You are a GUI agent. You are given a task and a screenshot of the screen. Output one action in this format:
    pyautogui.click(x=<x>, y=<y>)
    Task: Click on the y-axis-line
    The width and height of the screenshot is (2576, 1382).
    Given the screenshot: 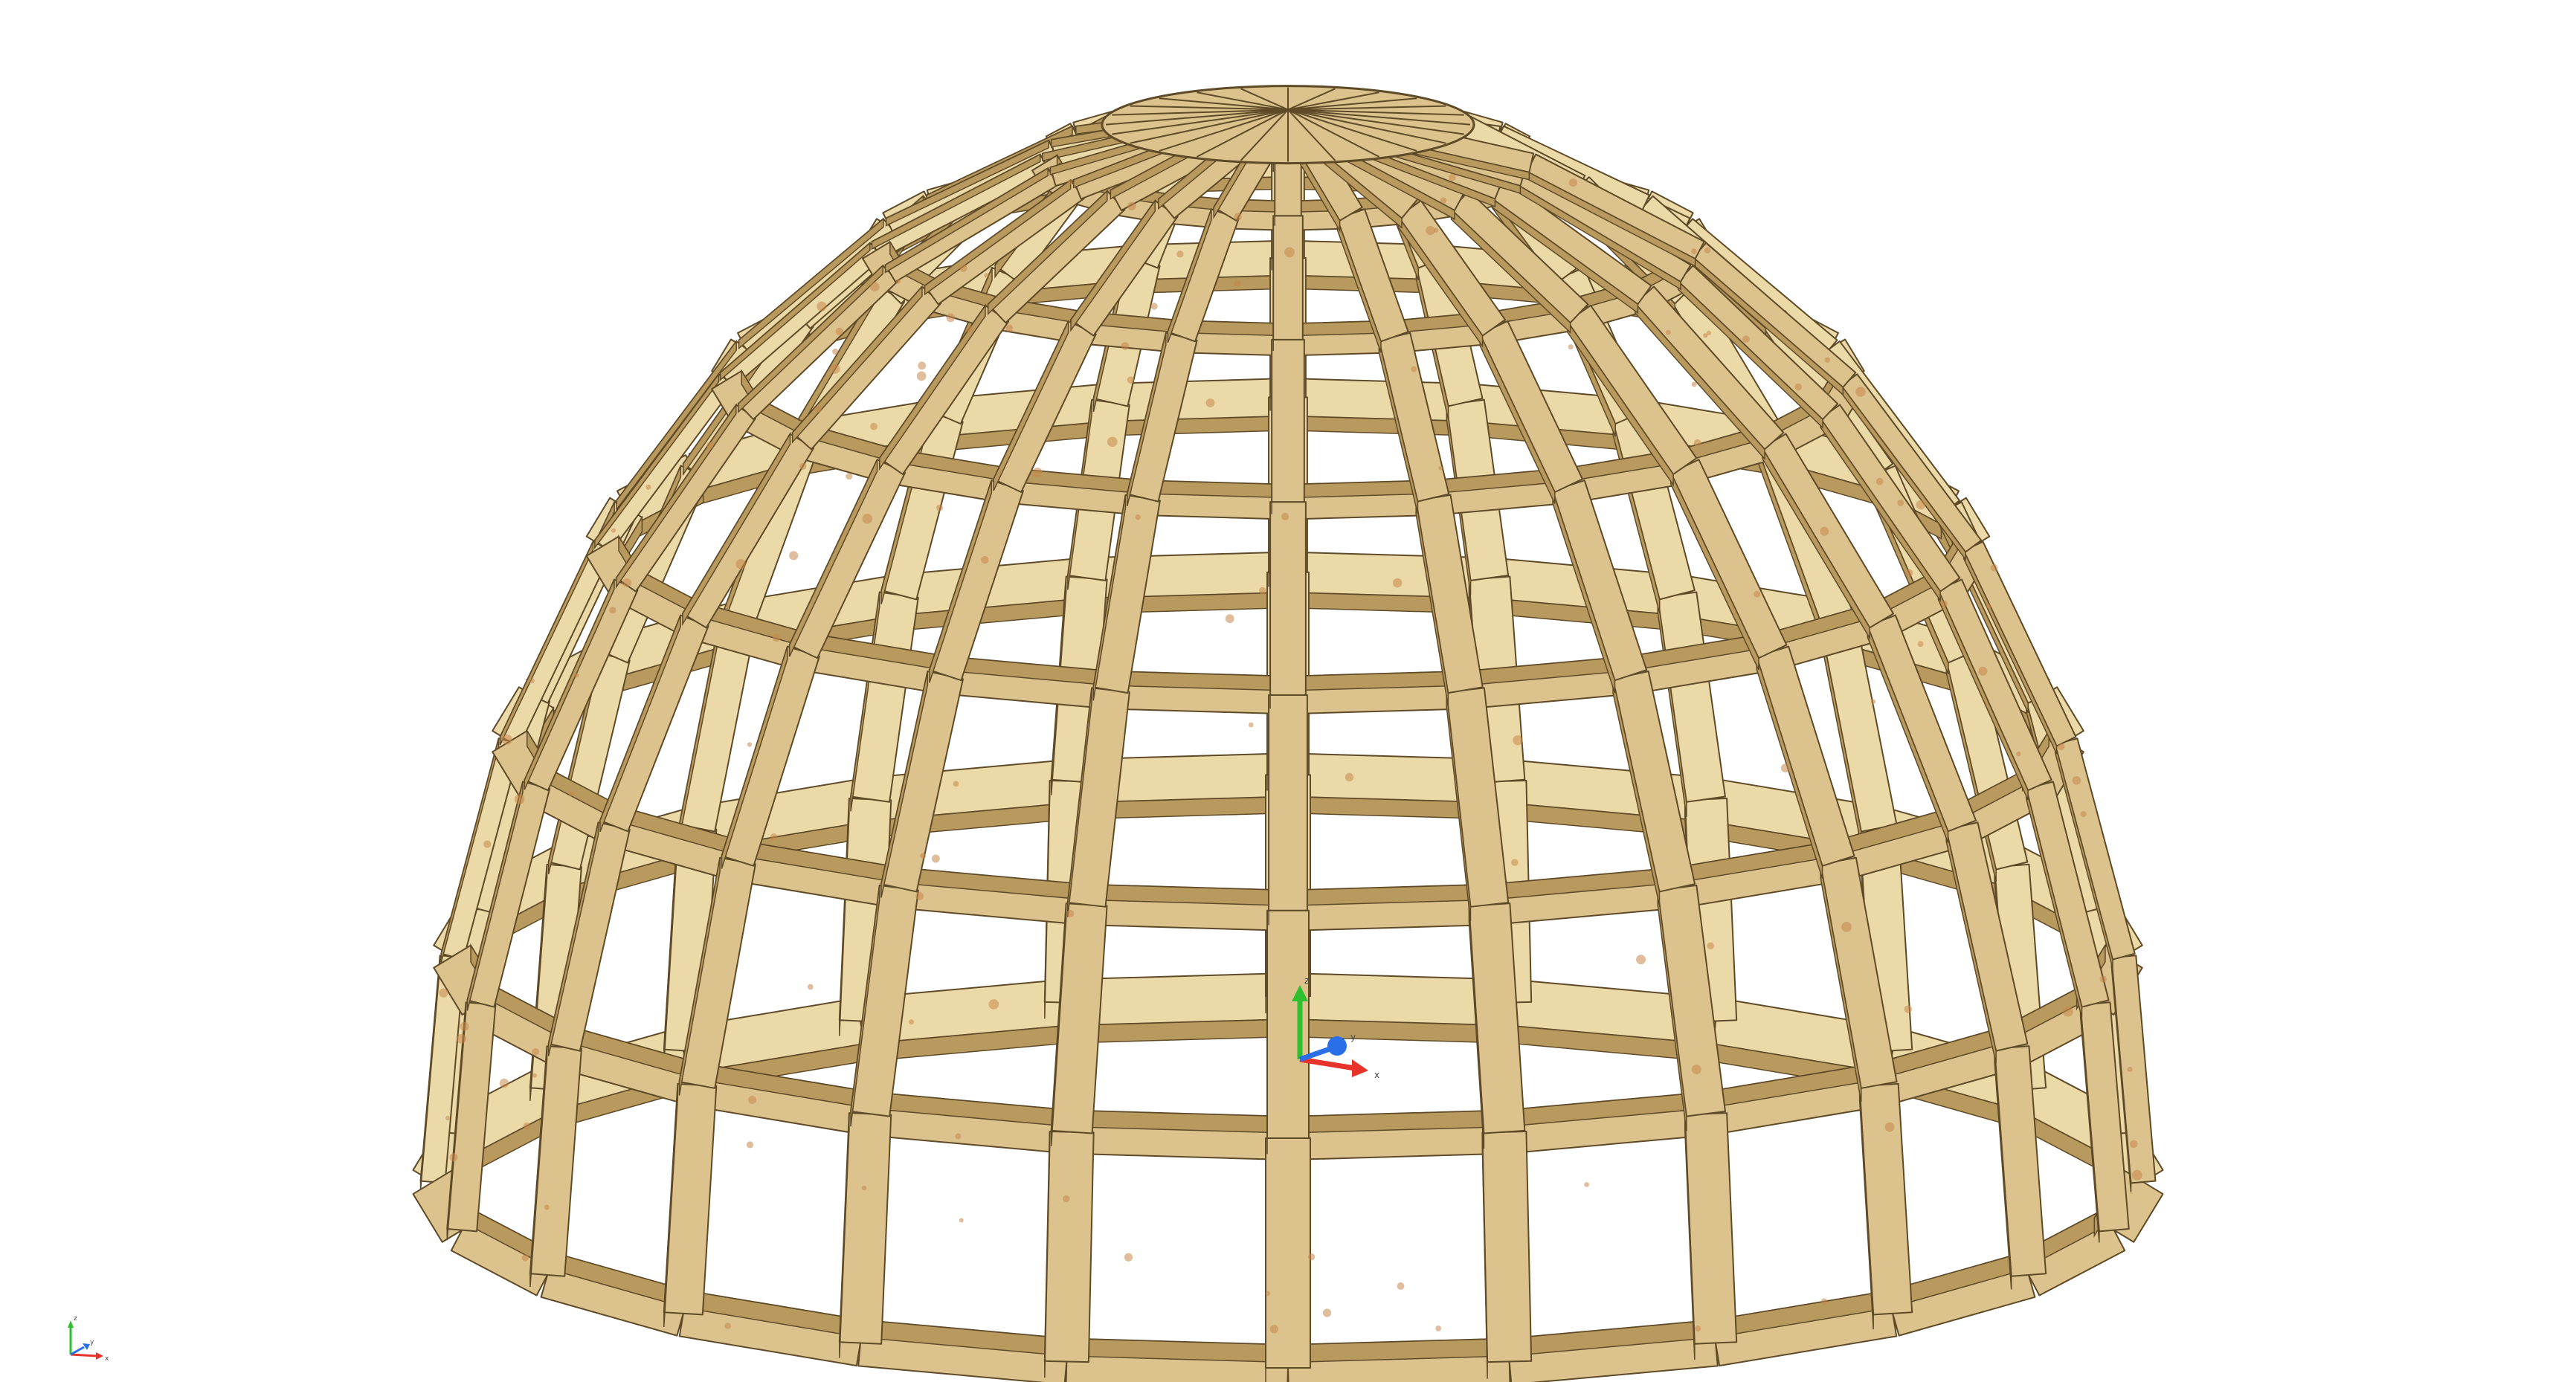 What is the action you would take?
    pyautogui.click(x=77, y=1351)
    